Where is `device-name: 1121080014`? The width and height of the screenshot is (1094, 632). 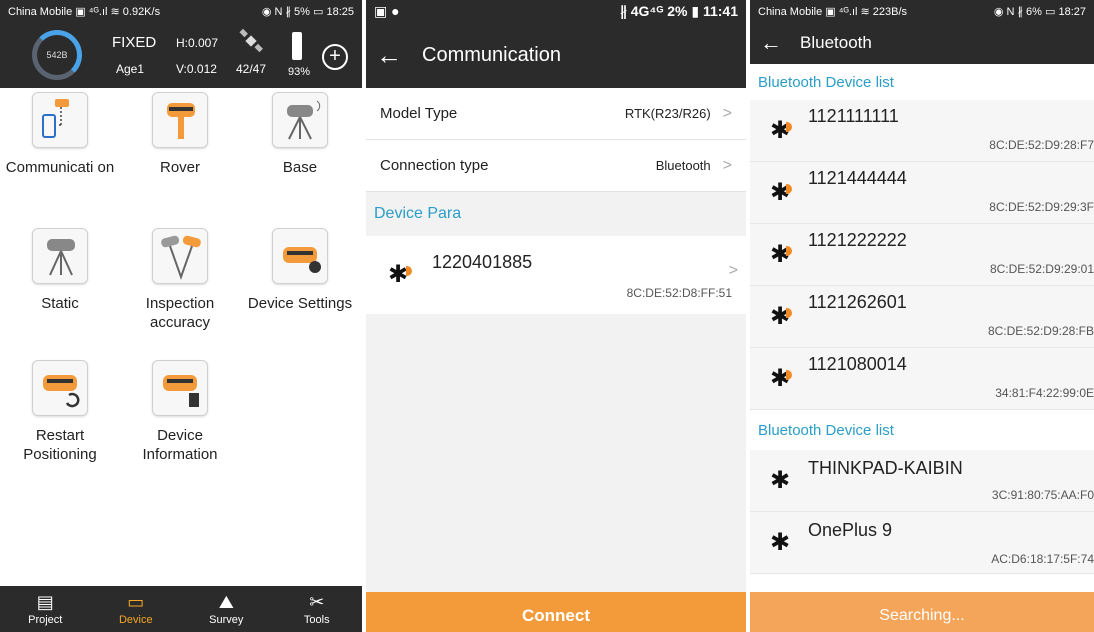 device-name: 1121080014 is located at coordinates (857, 364).